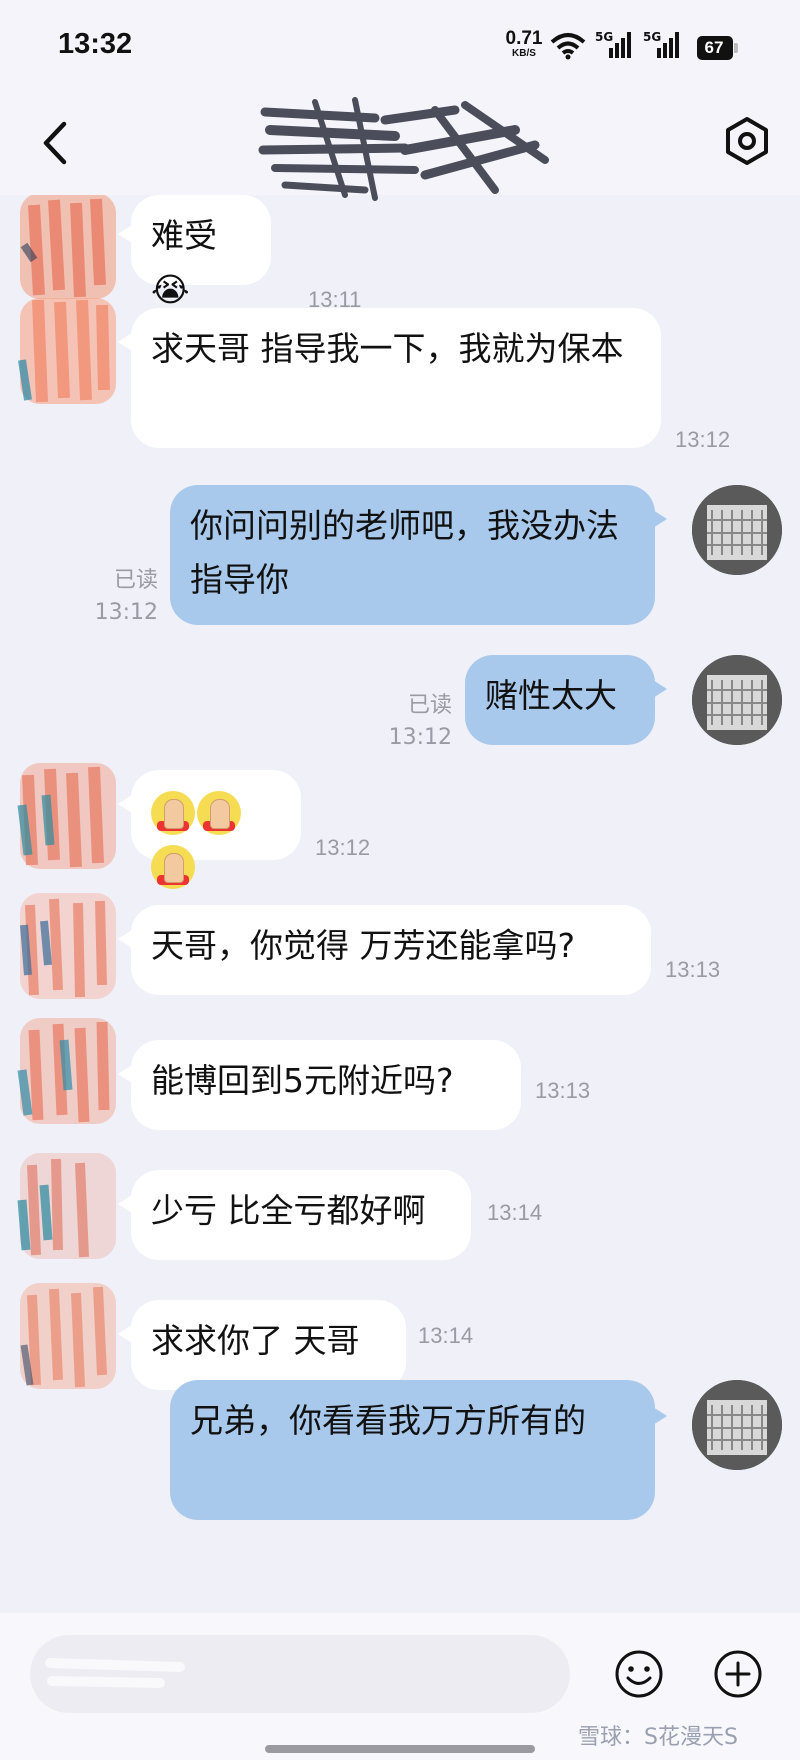 Image resolution: width=800 pixels, height=1760 pixels. What do you see at coordinates (551, 695) in the screenshot?
I see `message-text: 赌性太大` at bounding box center [551, 695].